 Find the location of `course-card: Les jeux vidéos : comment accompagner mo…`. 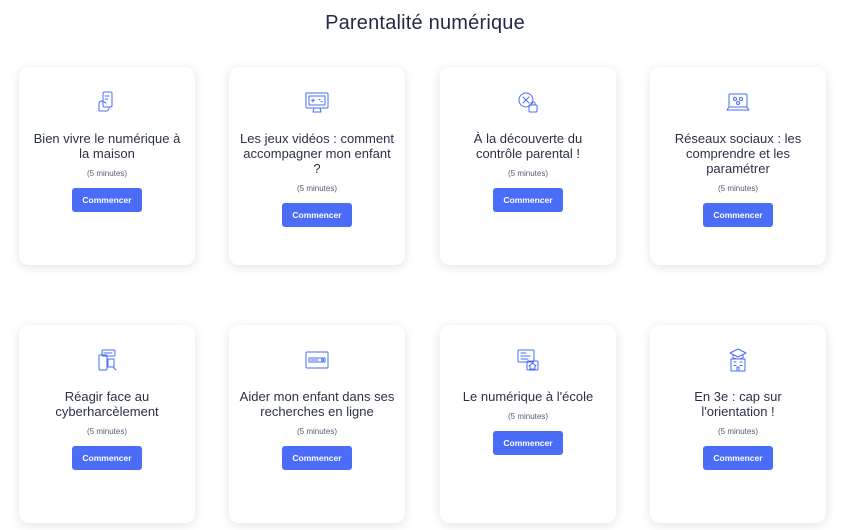

course-card: Les jeux vidéos : comment accompagner mo… is located at coordinates (317, 166).